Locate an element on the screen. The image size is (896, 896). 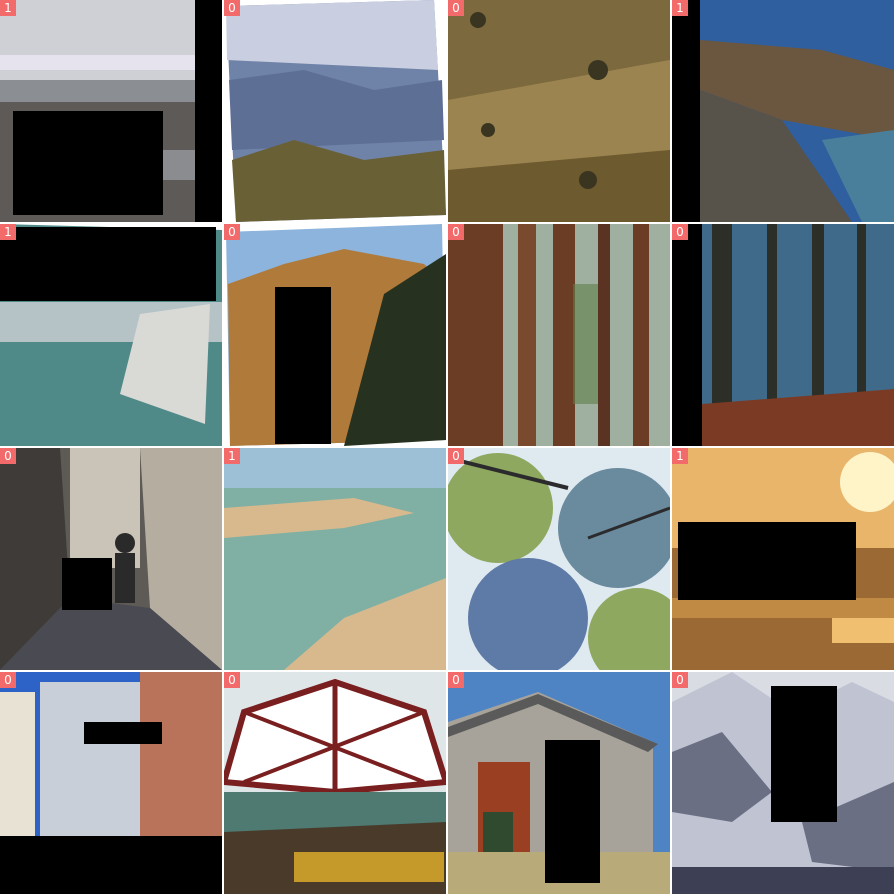
tile-rocky-peak: 0 is located at coordinates (335, 335).